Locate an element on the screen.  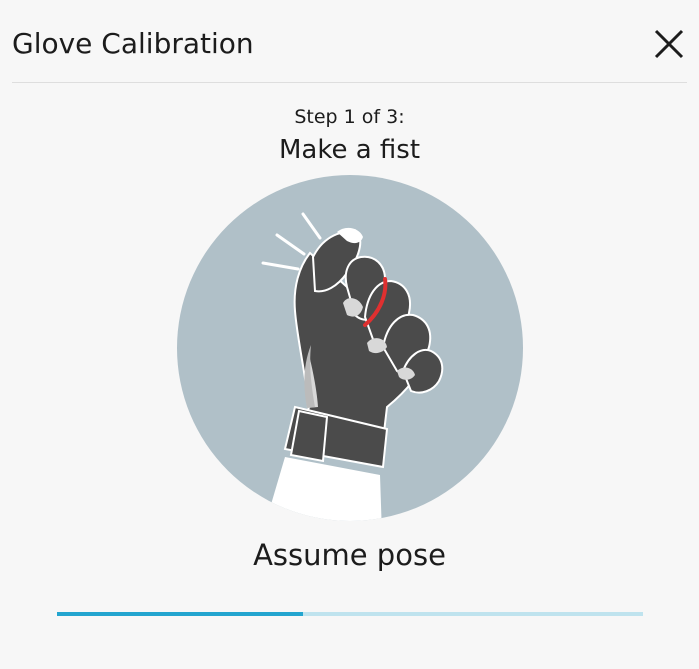
dialog-header: Glove Calibration is located at coordinates (349, 41).